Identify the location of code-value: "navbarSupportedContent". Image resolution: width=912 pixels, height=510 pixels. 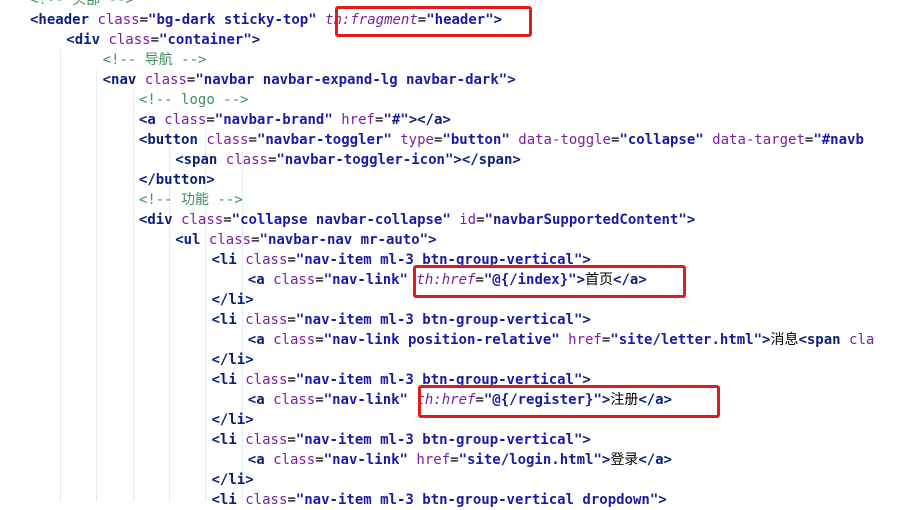
(585, 220).